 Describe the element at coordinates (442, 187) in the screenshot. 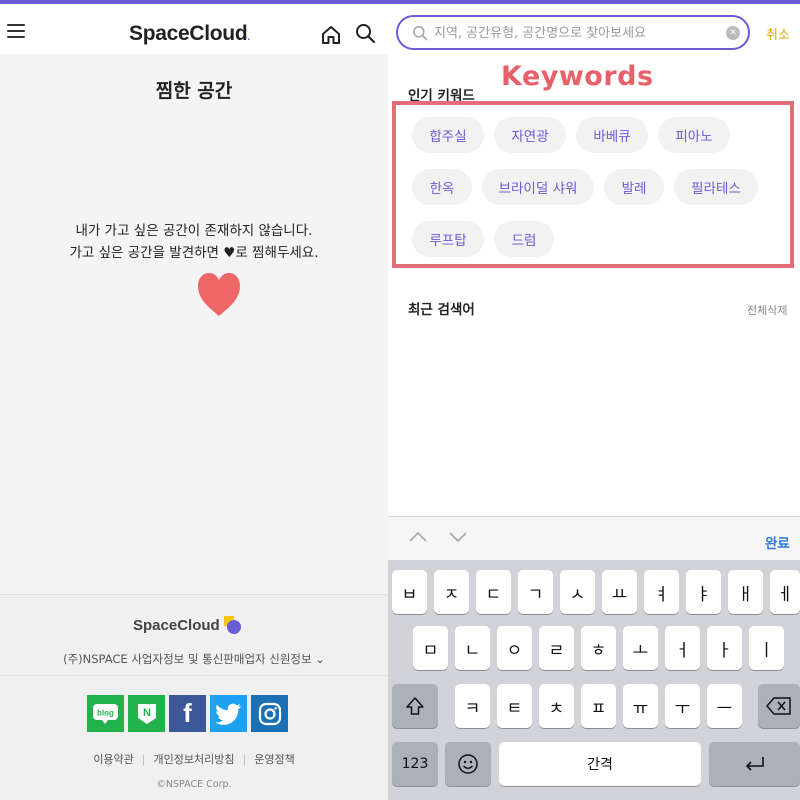

I see `keyword-chip: 한옥` at that location.